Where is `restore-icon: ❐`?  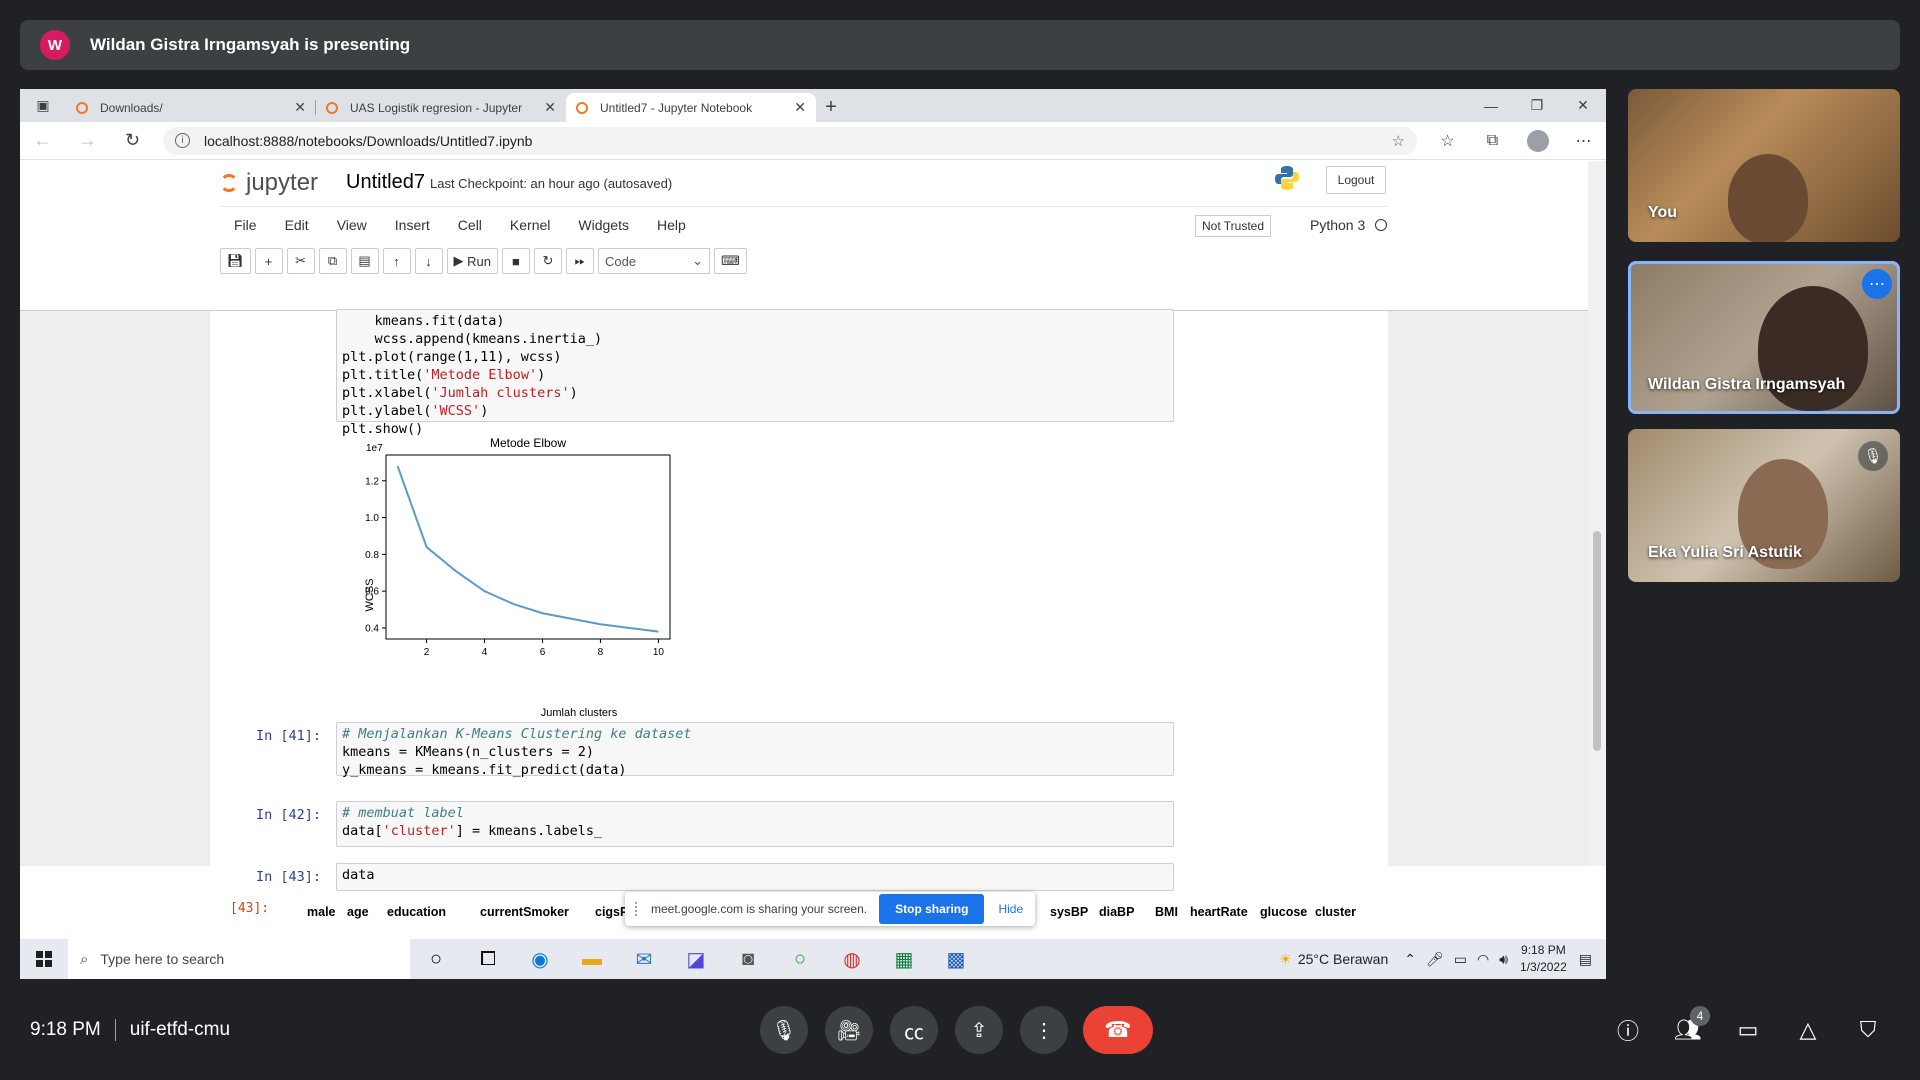 restore-icon: ❐ is located at coordinates (1537, 105).